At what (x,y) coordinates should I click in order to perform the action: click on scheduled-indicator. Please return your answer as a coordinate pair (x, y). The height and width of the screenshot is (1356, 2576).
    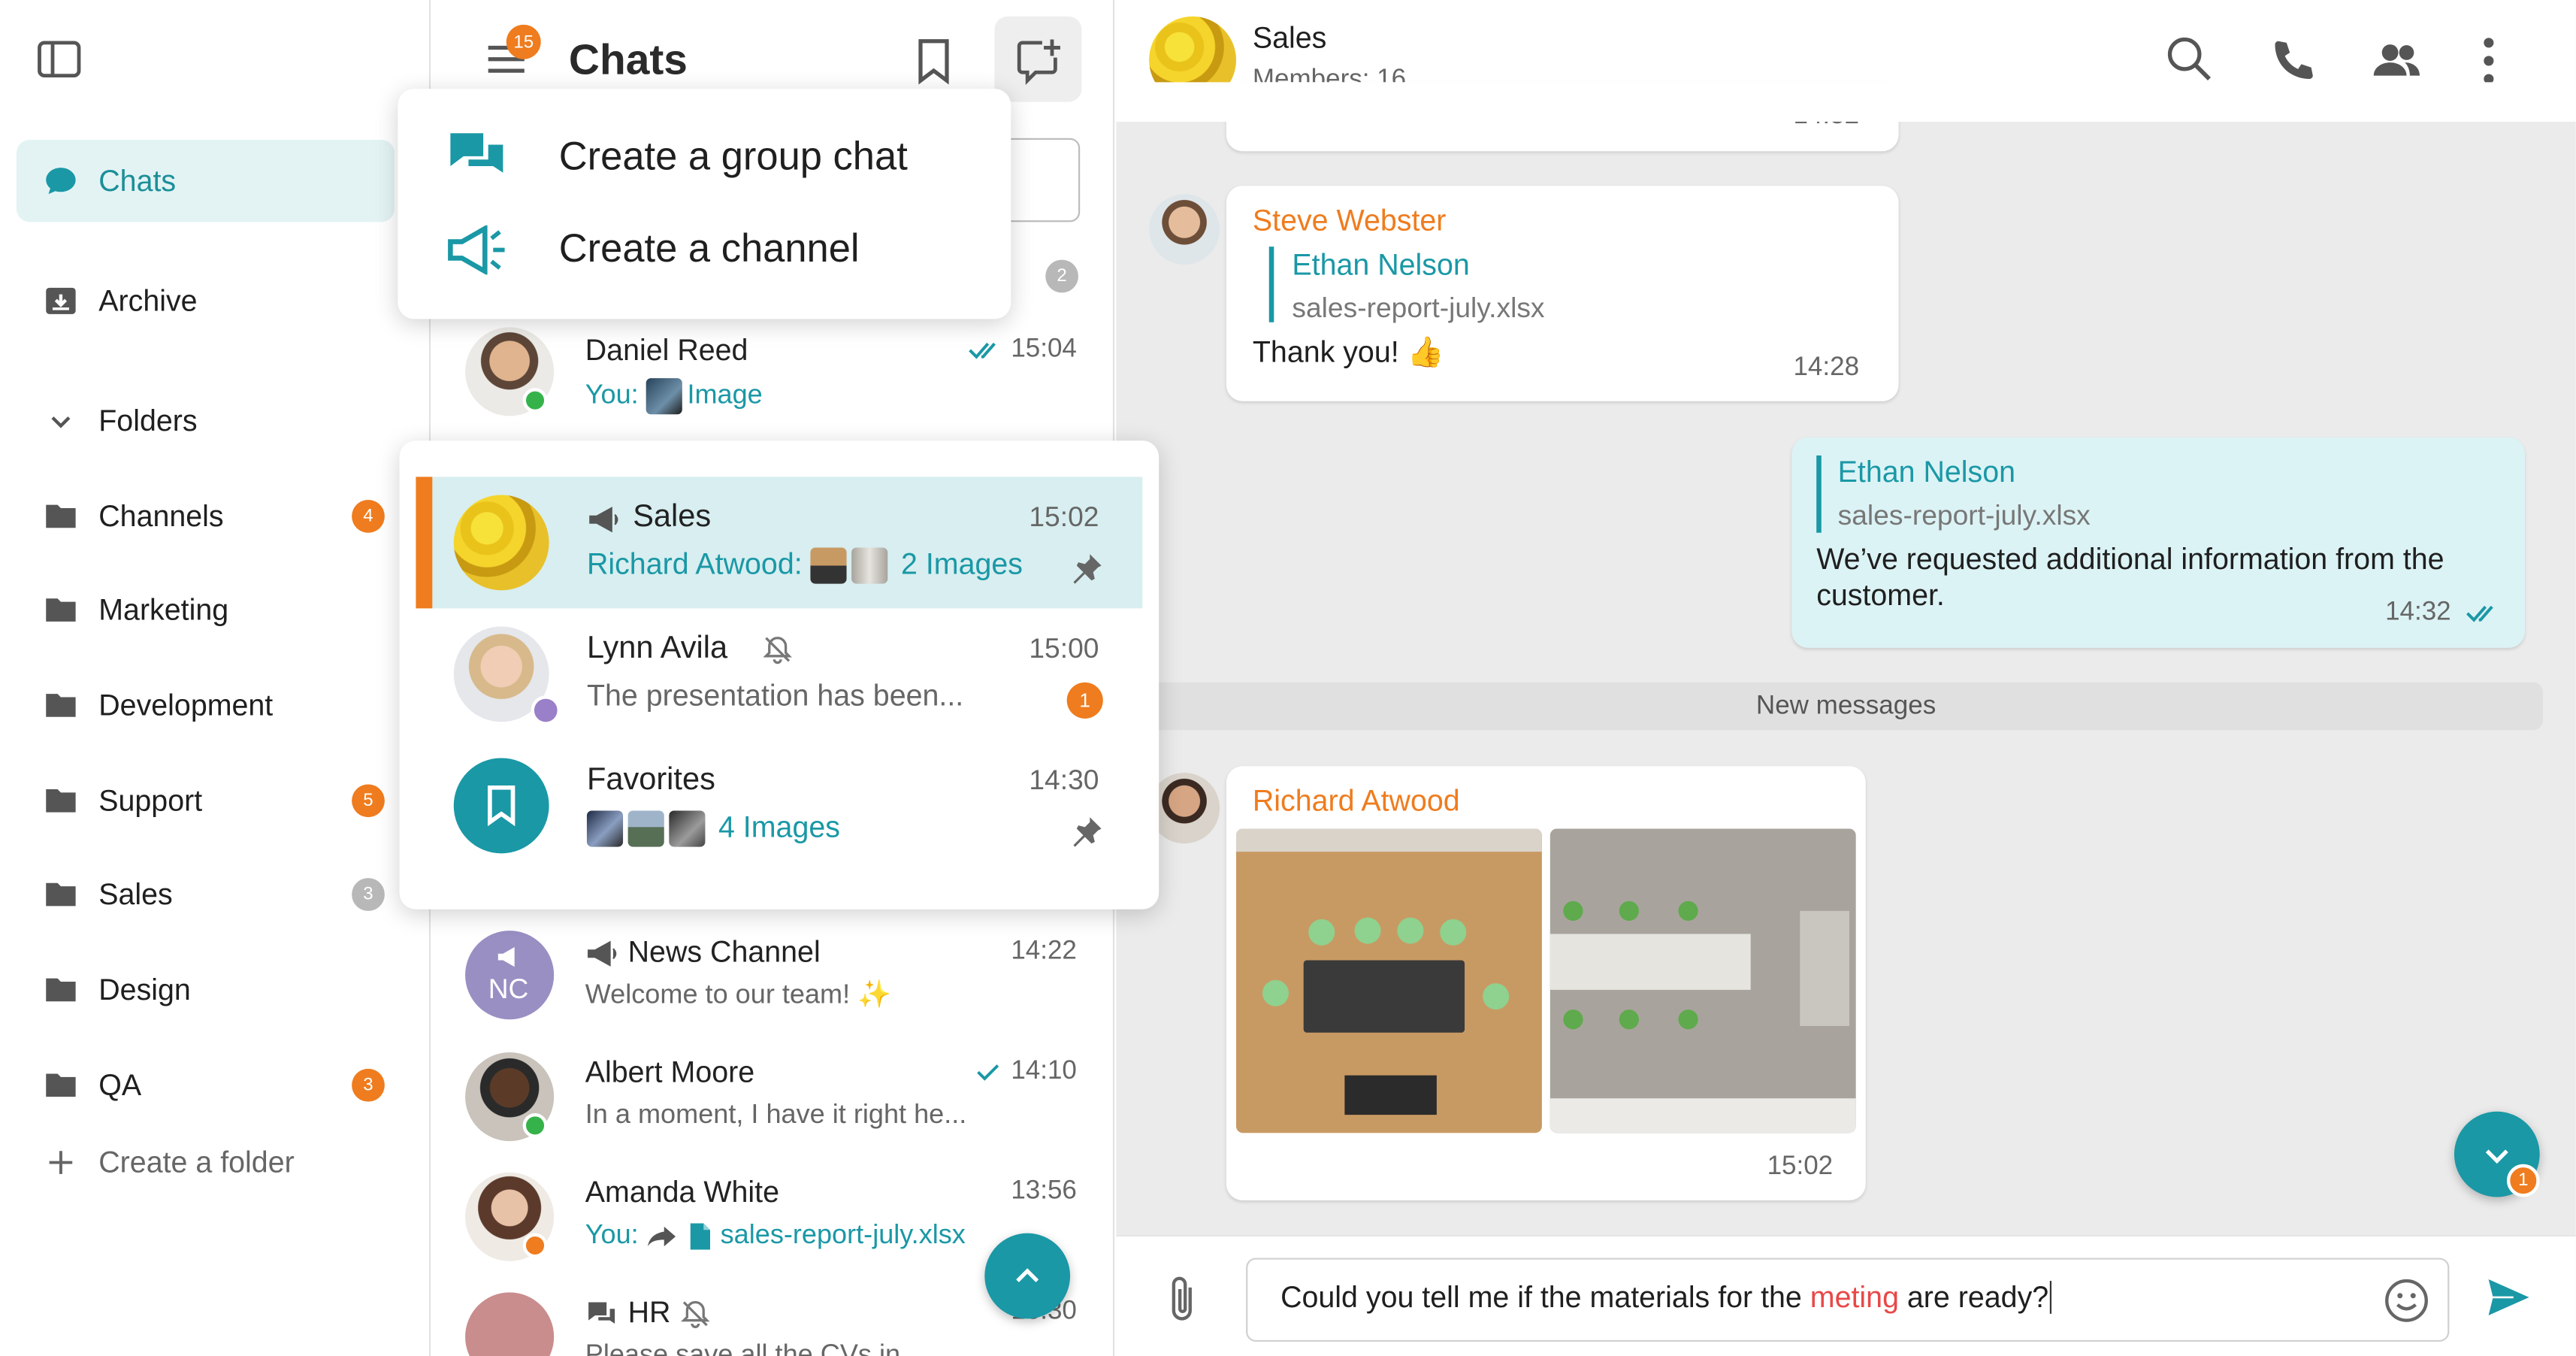
    Looking at the image, I should click on (546, 710).